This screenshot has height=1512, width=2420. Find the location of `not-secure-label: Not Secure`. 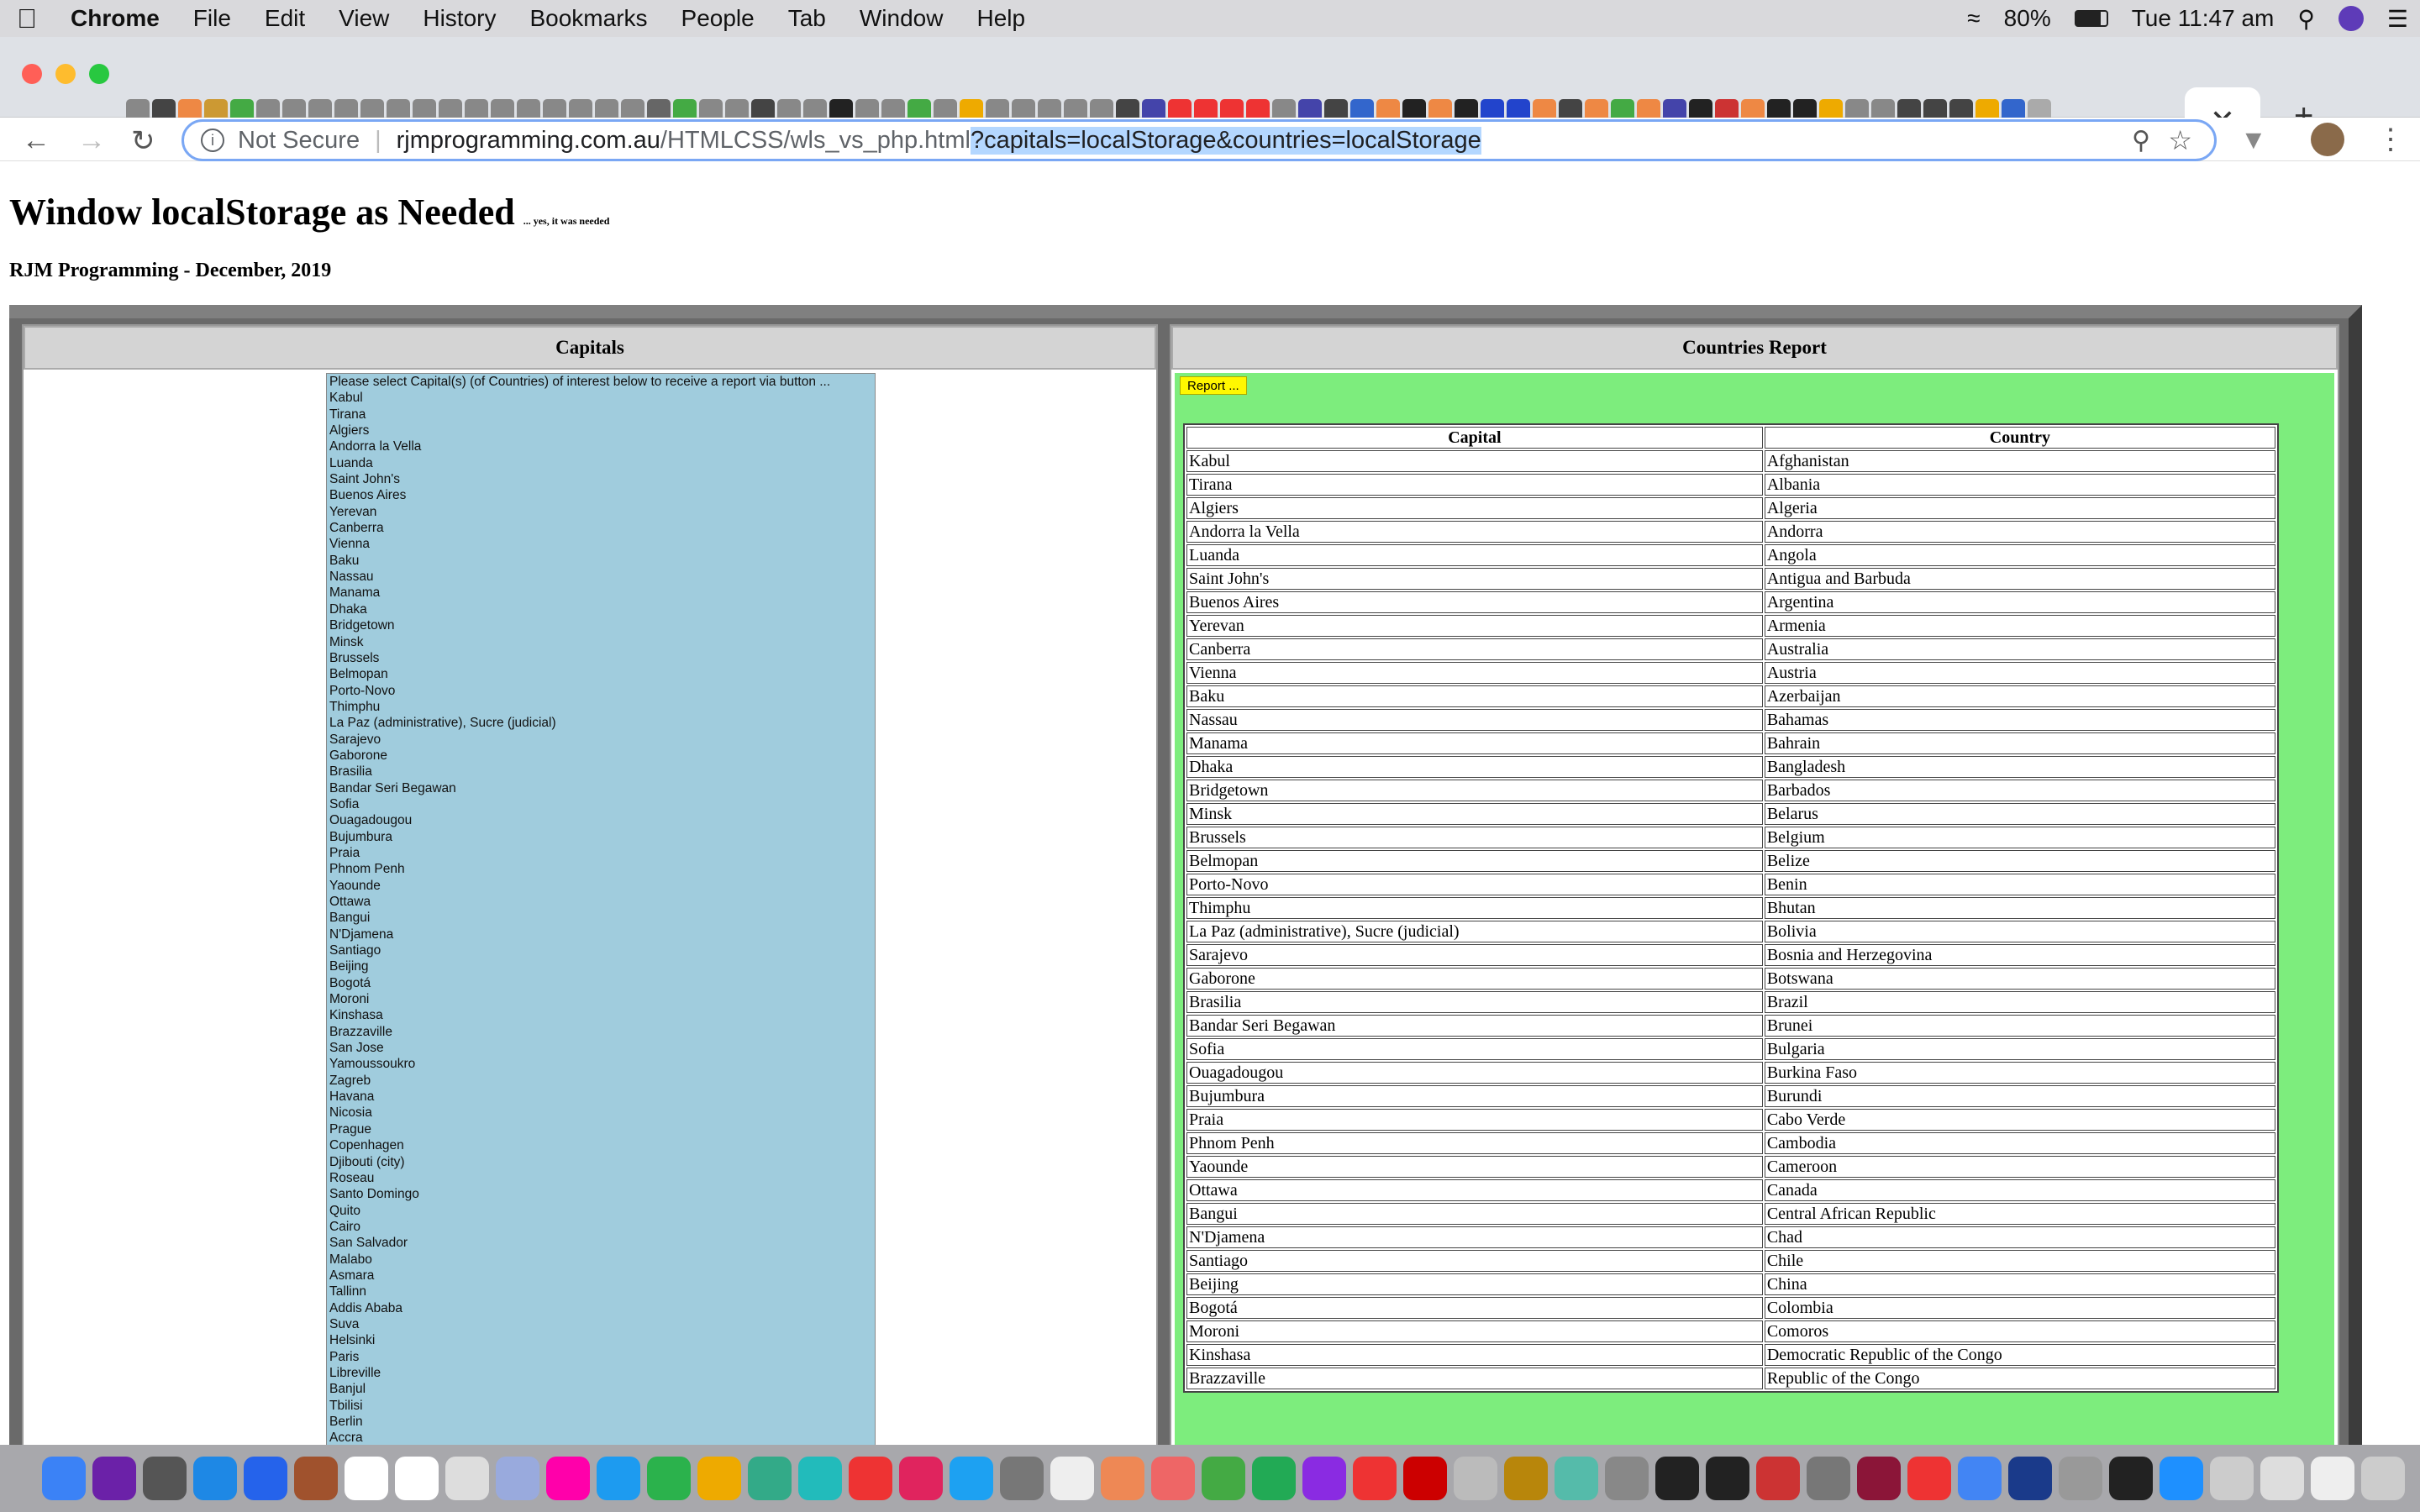

not-secure-label: Not Secure is located at coordinates (299, 141).